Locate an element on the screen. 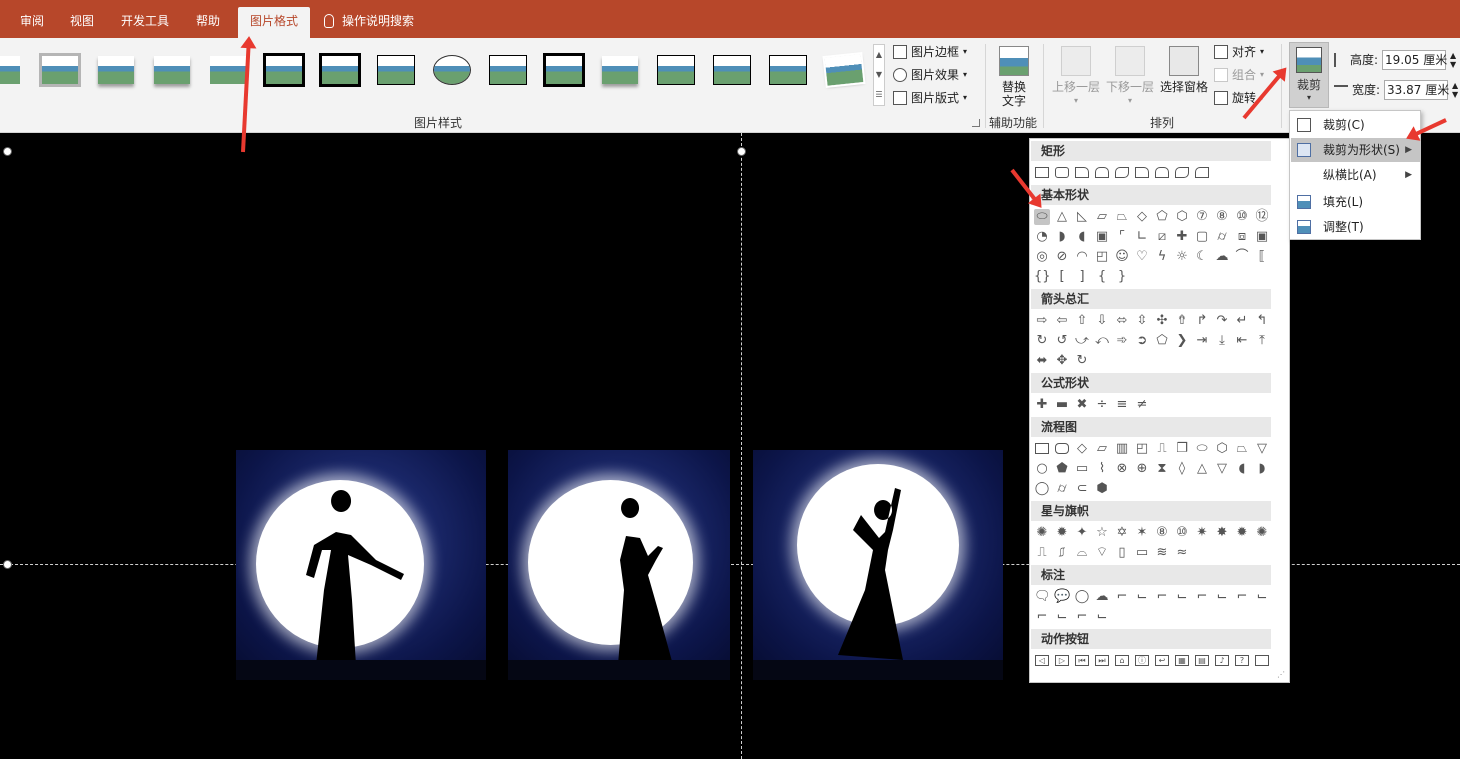 The width and height of the screenshot is (1460, 759). bent-arrow-shape: ↱ is located at coordinates (1202, 321).